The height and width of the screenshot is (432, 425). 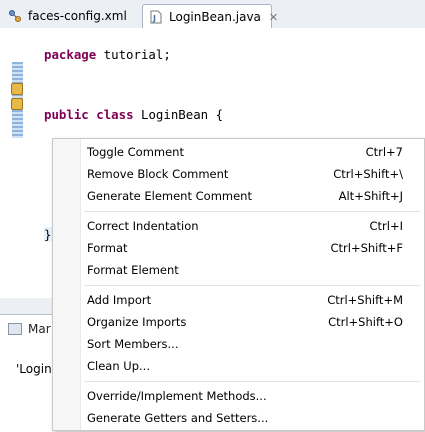 I want to click on code-line-class: public class LoginBean {, so click(x=134, y=114).